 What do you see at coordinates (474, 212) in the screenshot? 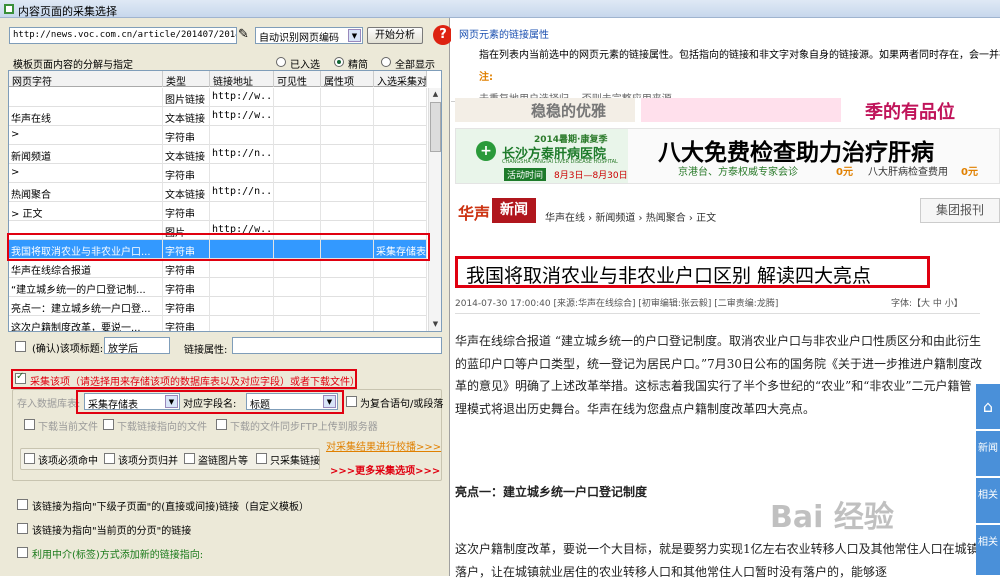
I see `site-logo: 华声` at bounding box center [474, 212].